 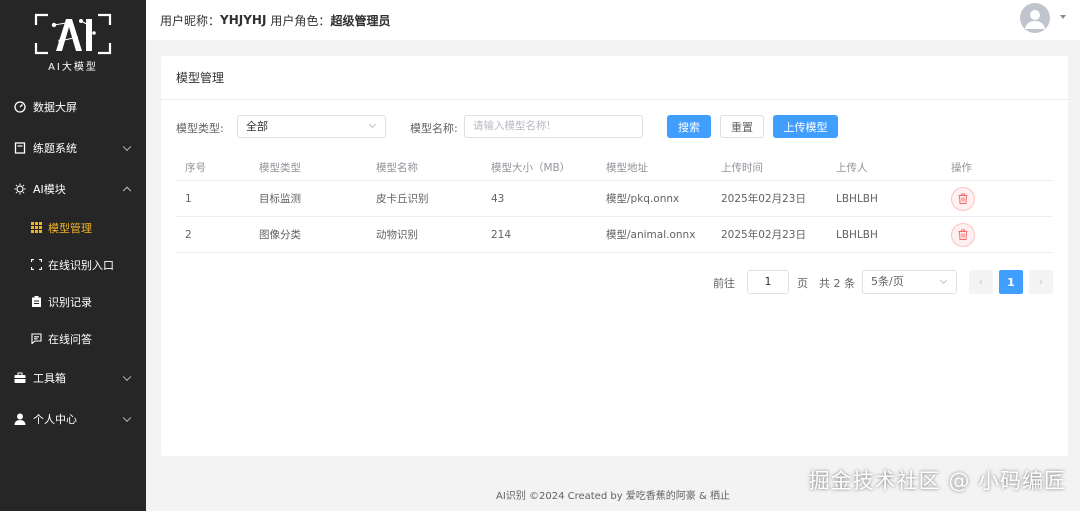 I want to click on cell-model-type: 目标监测, so click(x=280, y=199).